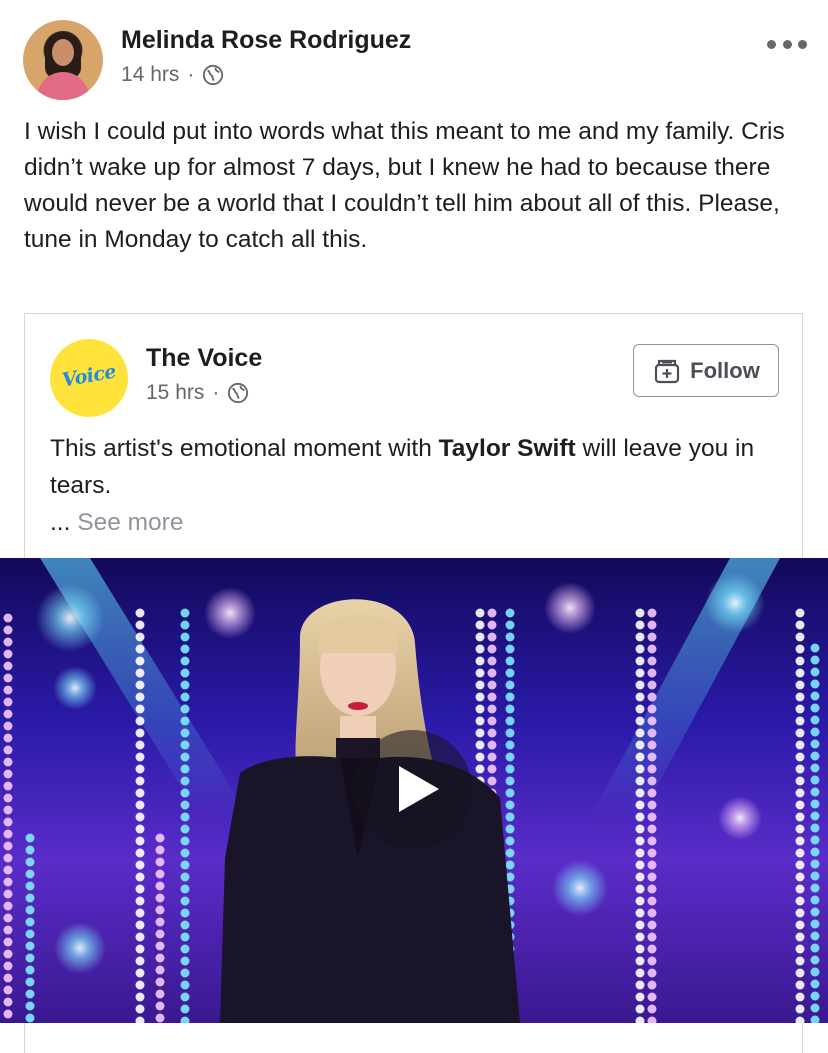 This screenshot has height=1053, width=828. What do you see at coordinates (266, 40) in the screenshot?
I see `author-name: Melinda Rose Rodriguez` at bounding box center [266, 40].